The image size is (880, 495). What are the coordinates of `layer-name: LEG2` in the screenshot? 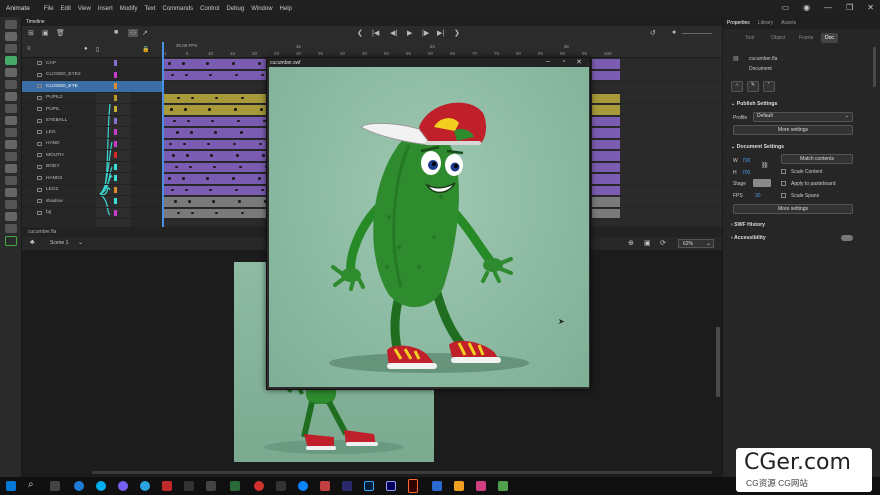 It's located at (52, 189).